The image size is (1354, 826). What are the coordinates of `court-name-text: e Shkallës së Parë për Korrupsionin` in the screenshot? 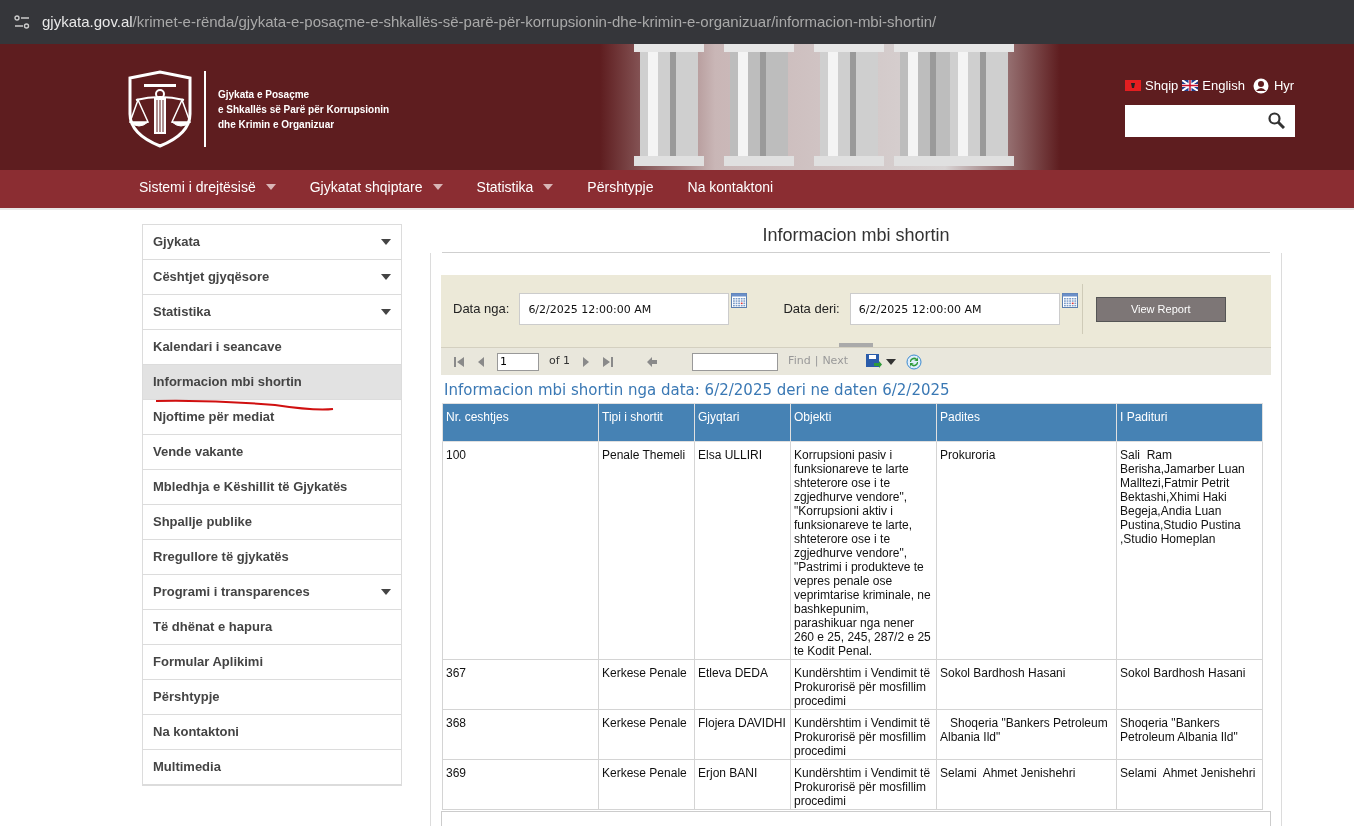 It's located at (304, 109).